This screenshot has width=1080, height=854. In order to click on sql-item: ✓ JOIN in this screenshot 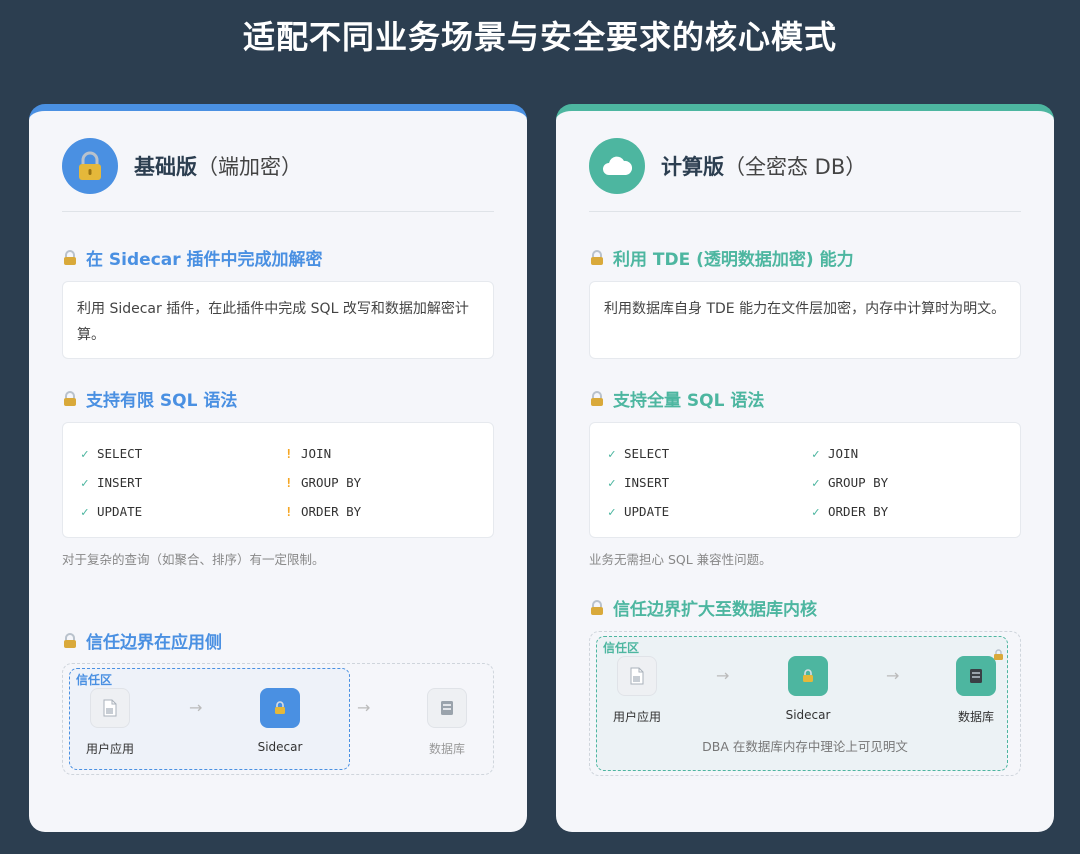, I will do `click(850, 453)`.